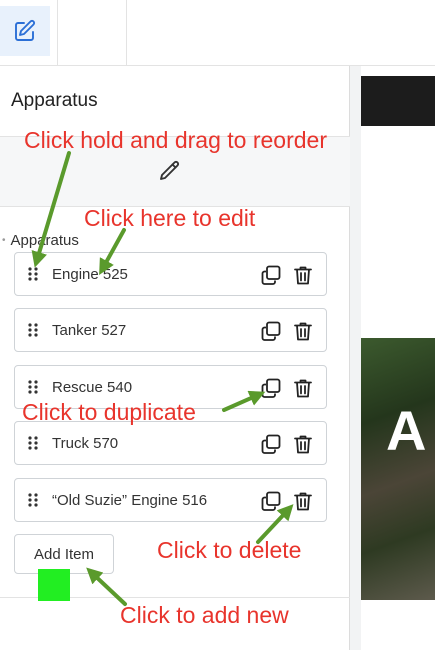  What do you see at coordinates (204, 615) in the screenshot?
I see `annotation-add-new: Click to add new` at bounding box center [204, 615].